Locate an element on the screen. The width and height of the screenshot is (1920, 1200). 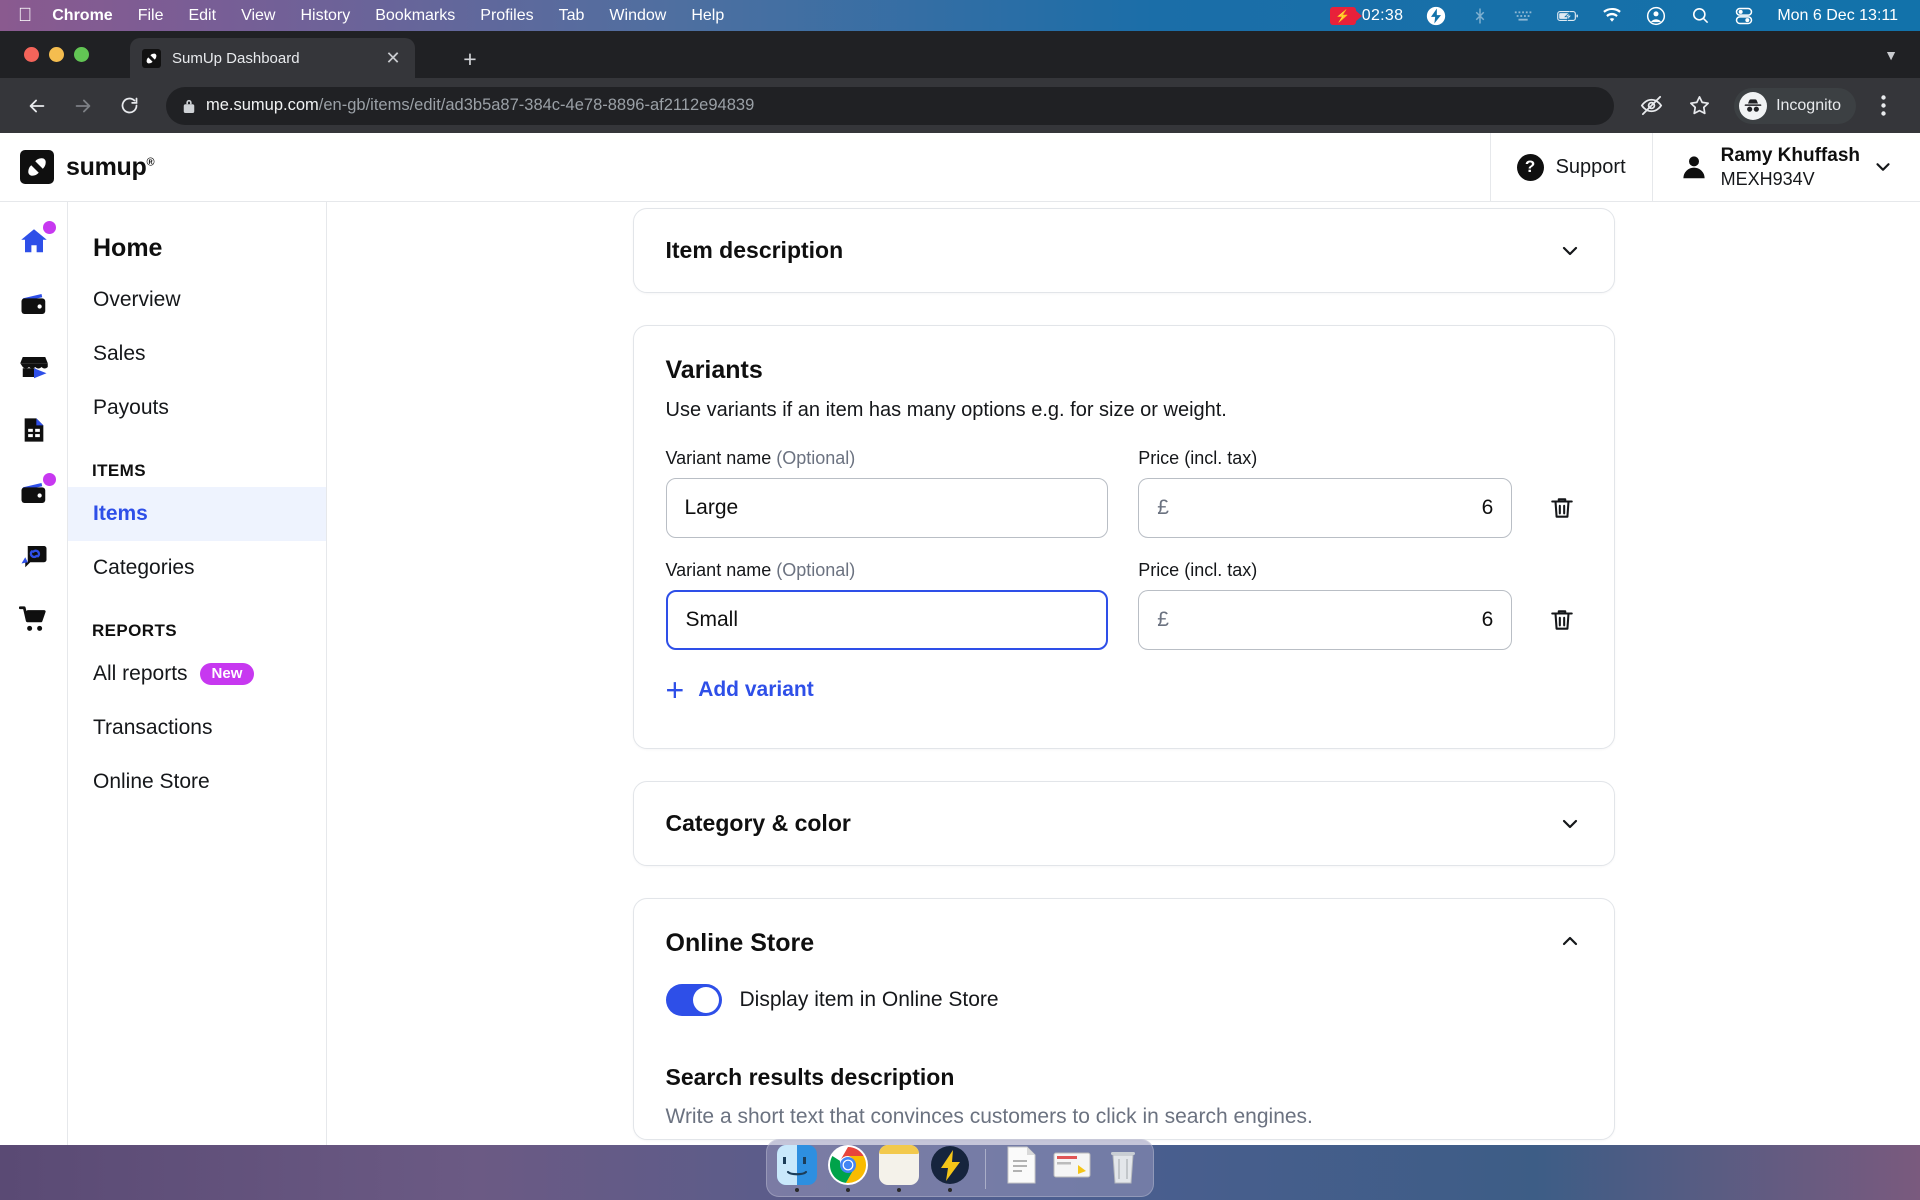
user-avatar-icon is located at coordinates (1694, 167).